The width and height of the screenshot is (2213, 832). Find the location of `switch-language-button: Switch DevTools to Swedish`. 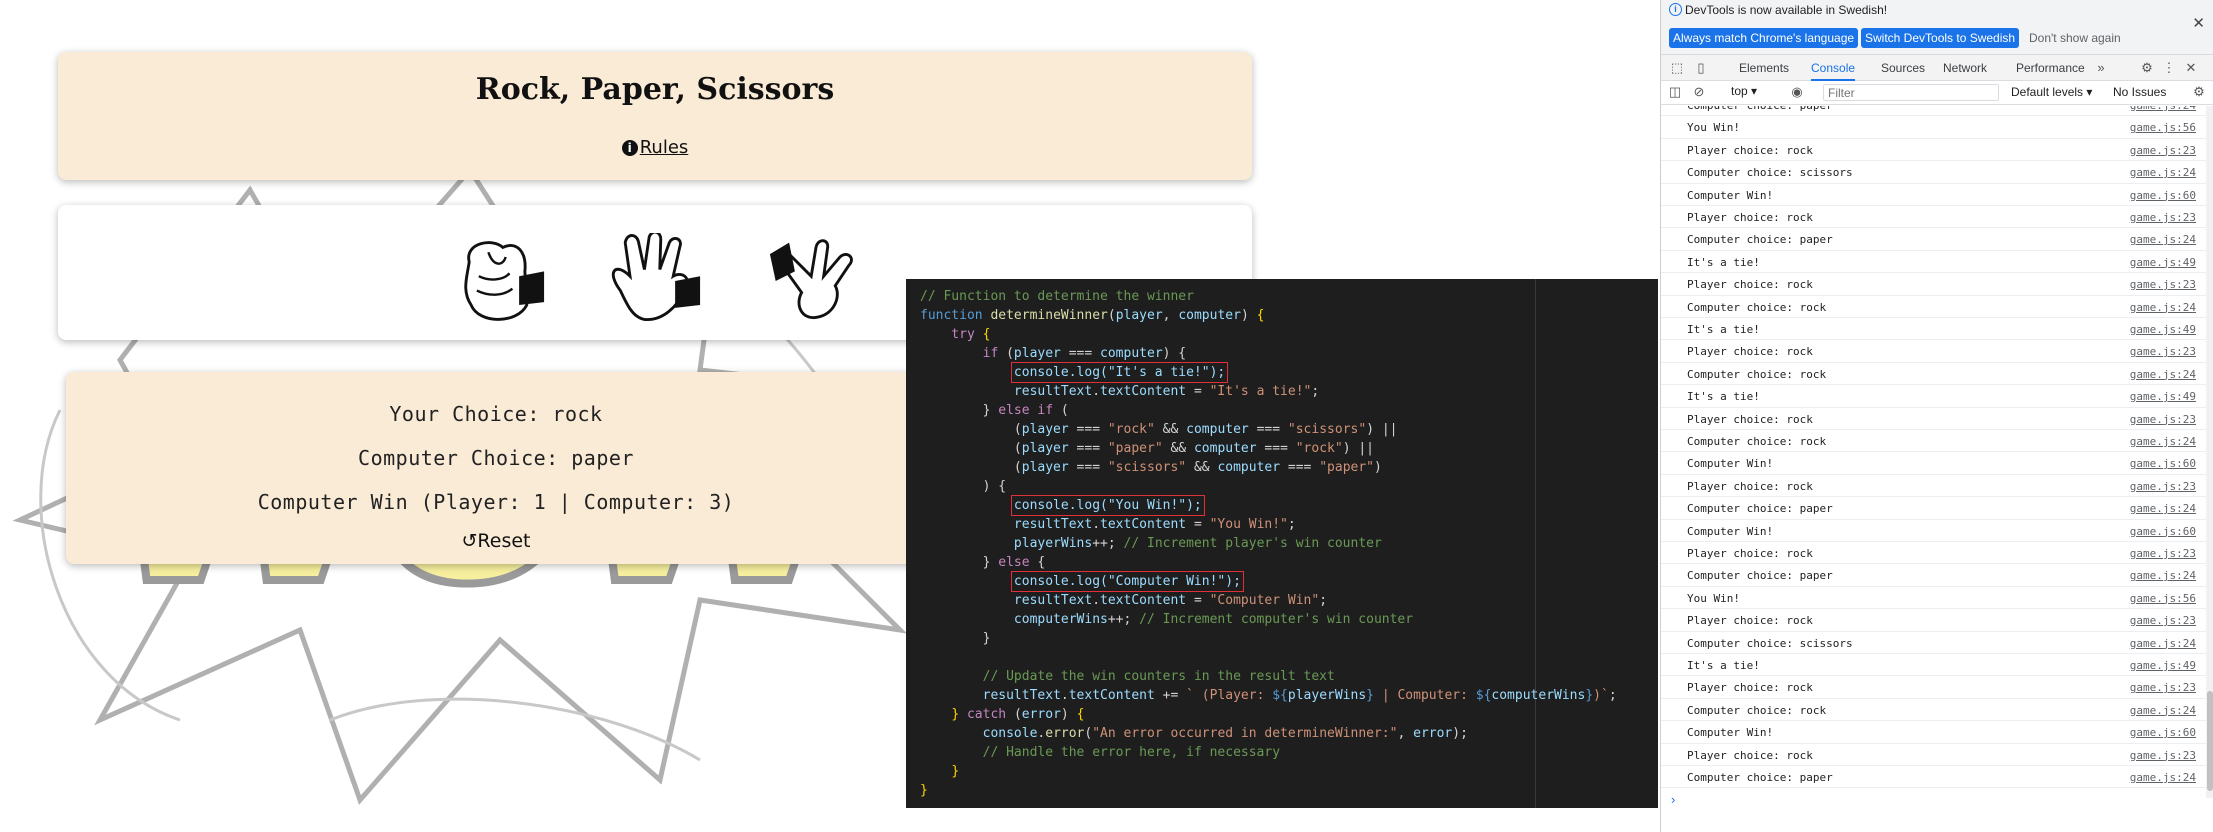

switch-language-button: Switch DevTools to Swedish is located at coordinates (1940, 38).